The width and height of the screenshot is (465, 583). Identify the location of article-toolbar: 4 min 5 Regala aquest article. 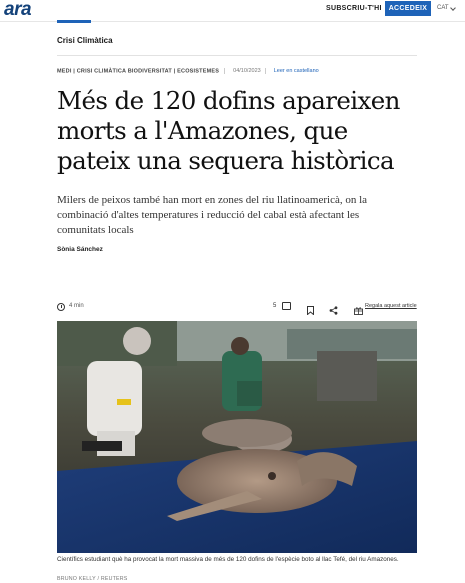
(237, 309).